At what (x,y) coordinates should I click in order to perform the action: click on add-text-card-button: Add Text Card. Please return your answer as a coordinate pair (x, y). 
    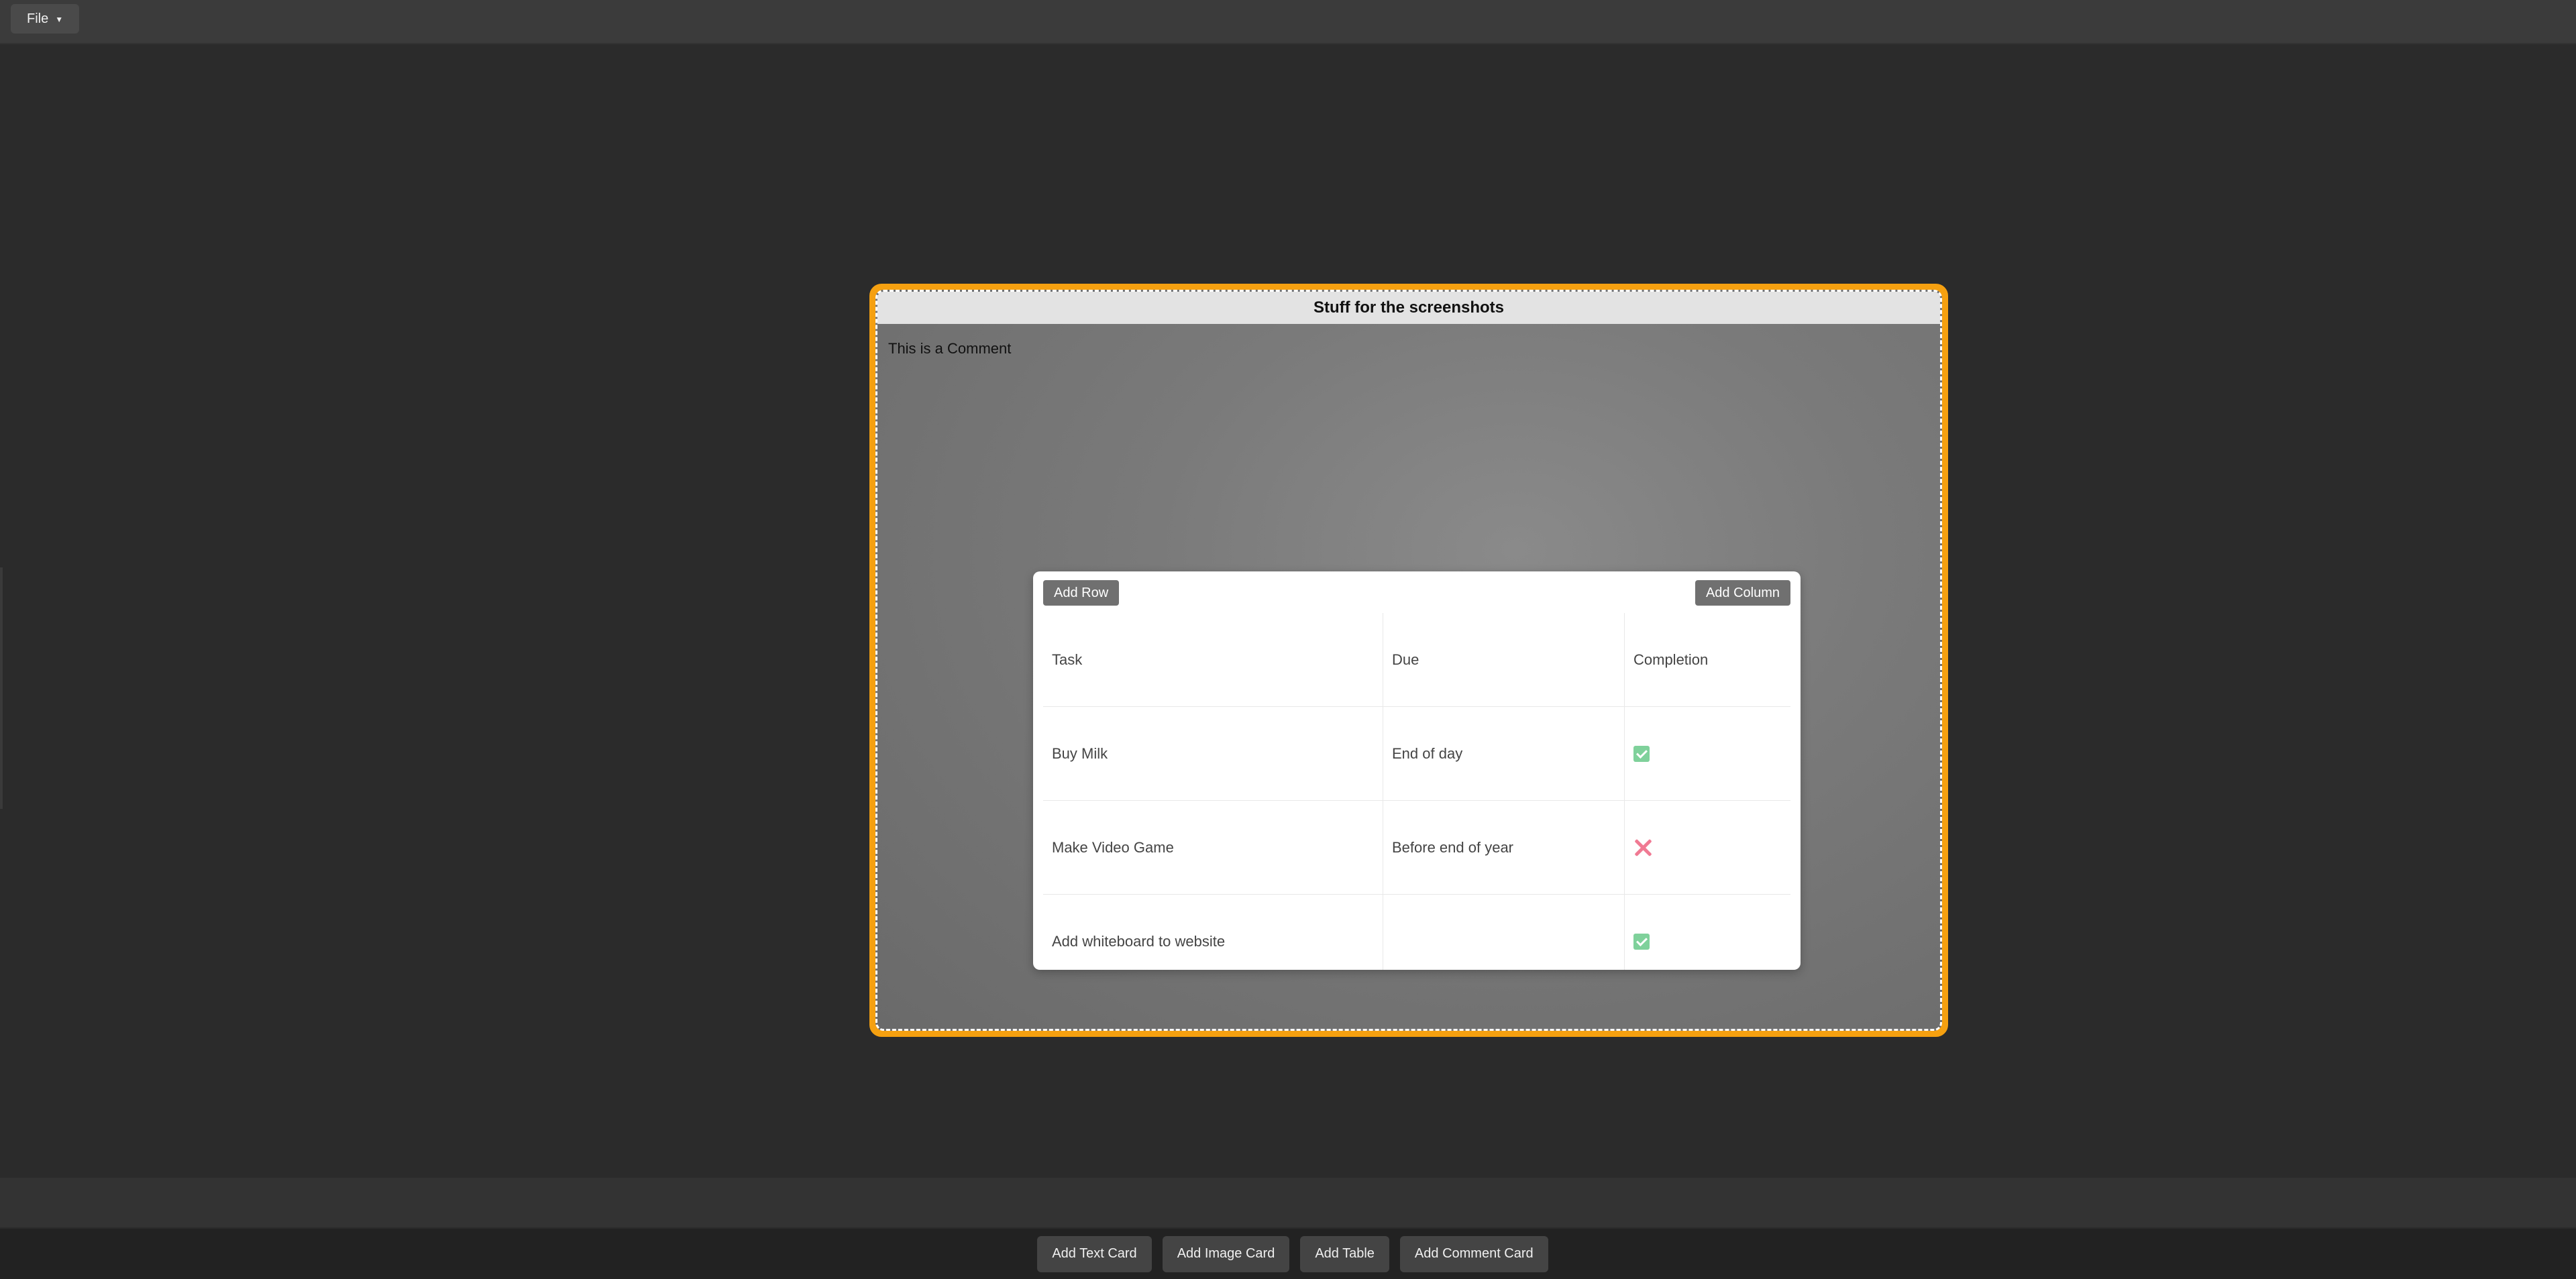
    Looking at the image, I should click on (1094, 1253).